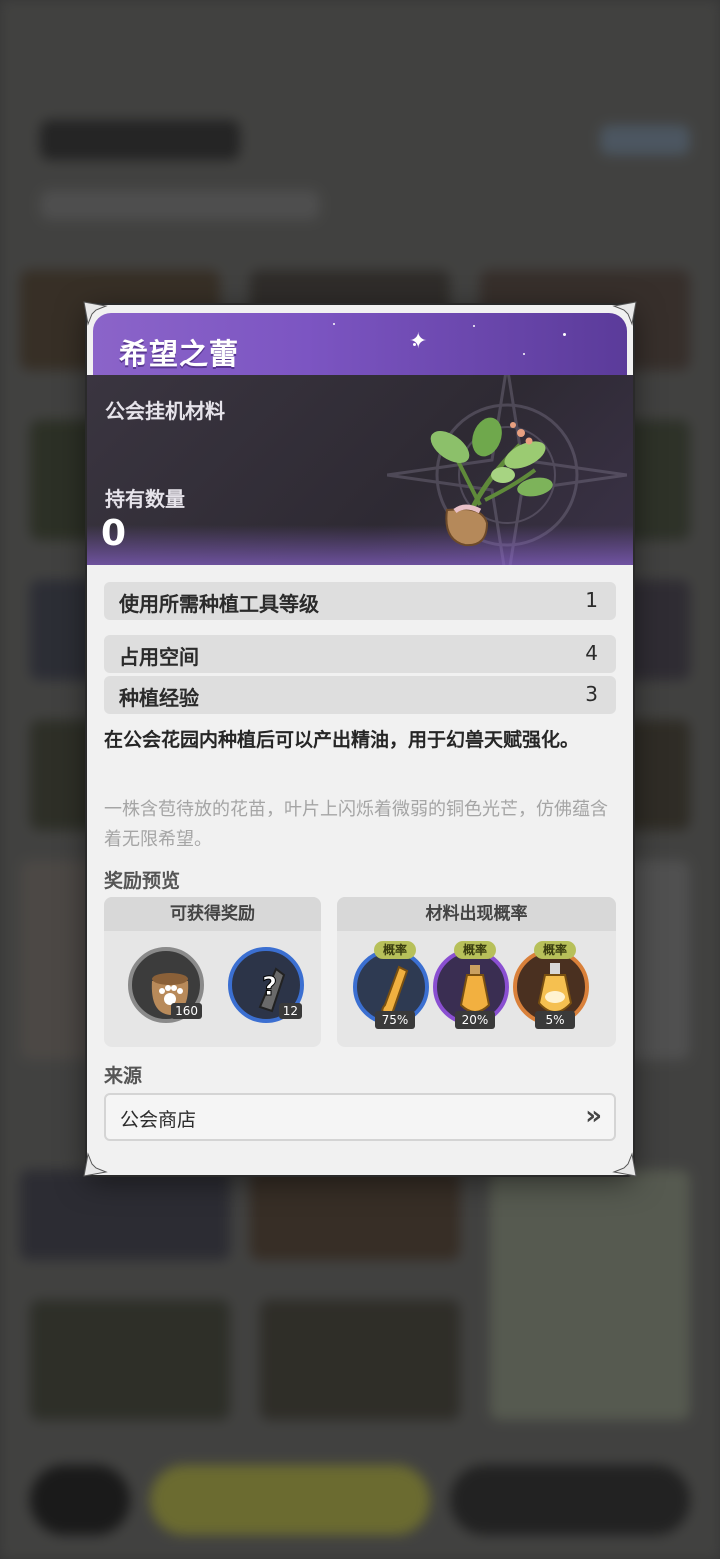  Describe the element at coordinates (551, 985) in the screenshot. I see `material-item: 概率 5%` at that location.